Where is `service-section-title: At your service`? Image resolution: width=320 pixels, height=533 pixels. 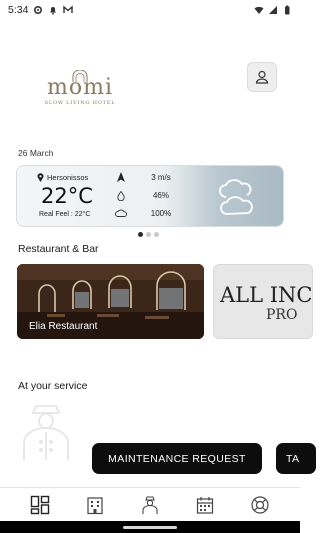 service-section-title: At your service is located at coordinates (53, 386).